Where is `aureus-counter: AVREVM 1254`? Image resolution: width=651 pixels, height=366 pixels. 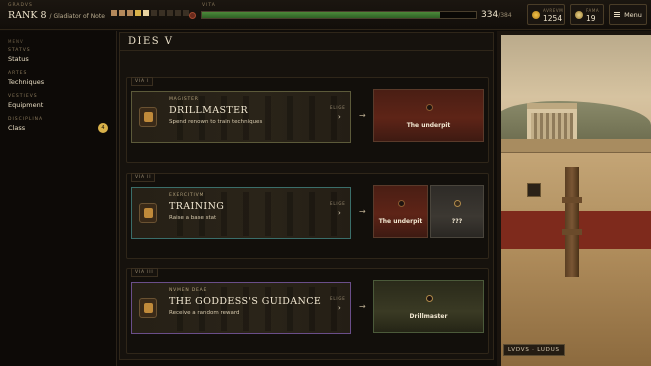
aureus-counter: AVREVM 1254 is located at coordinates (546, 14).